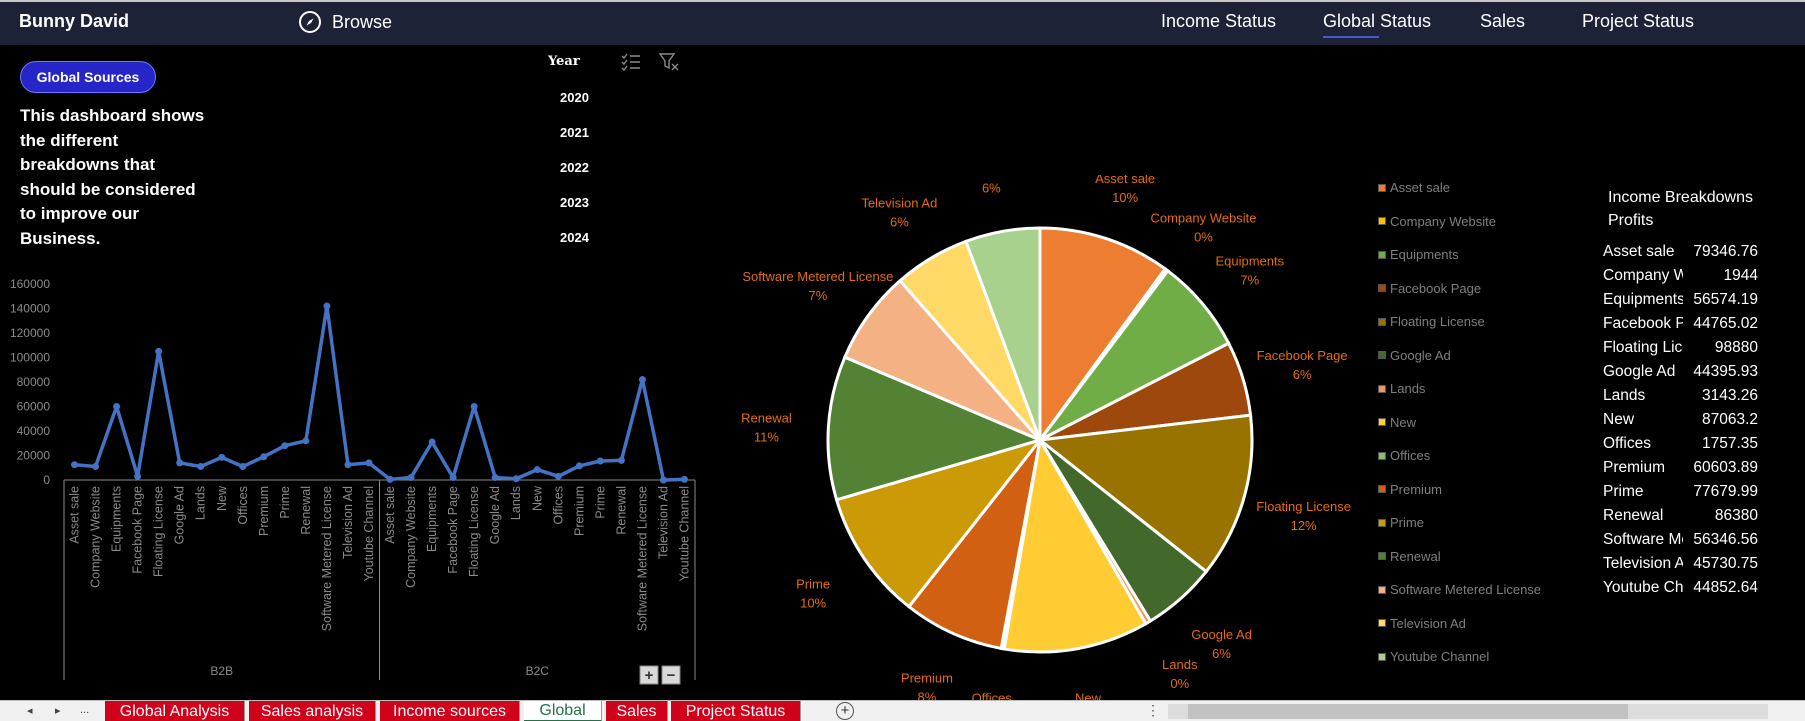 This screenshot has height=721, width=1805. Describe the element at coordinates (766, 418) in the screenshot. I see `pie-label-name: Renewal` at that location.